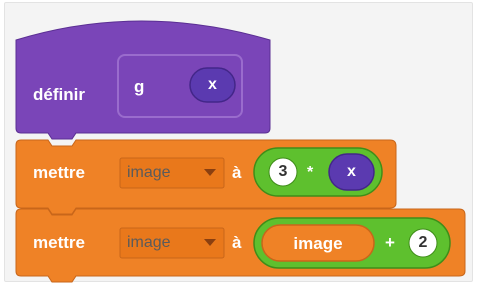 This screenshot has width=479, height=293. Describe the element at coordinates (237, 242) in the screenshot. I see `preposition-2: à` at that location.